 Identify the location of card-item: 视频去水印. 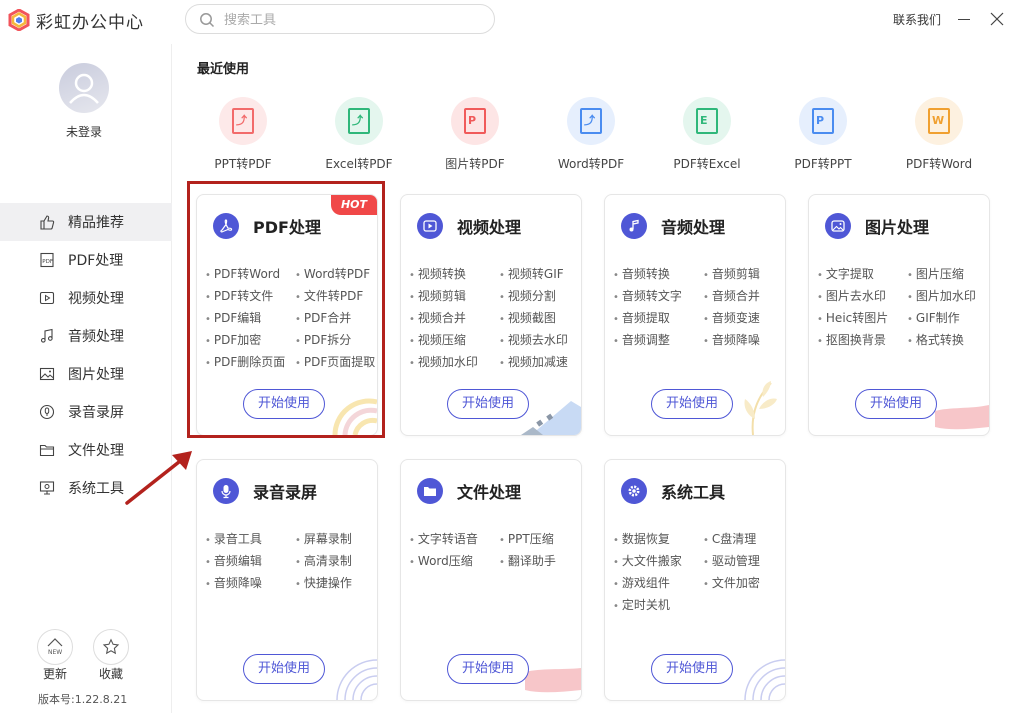
(539, 342).